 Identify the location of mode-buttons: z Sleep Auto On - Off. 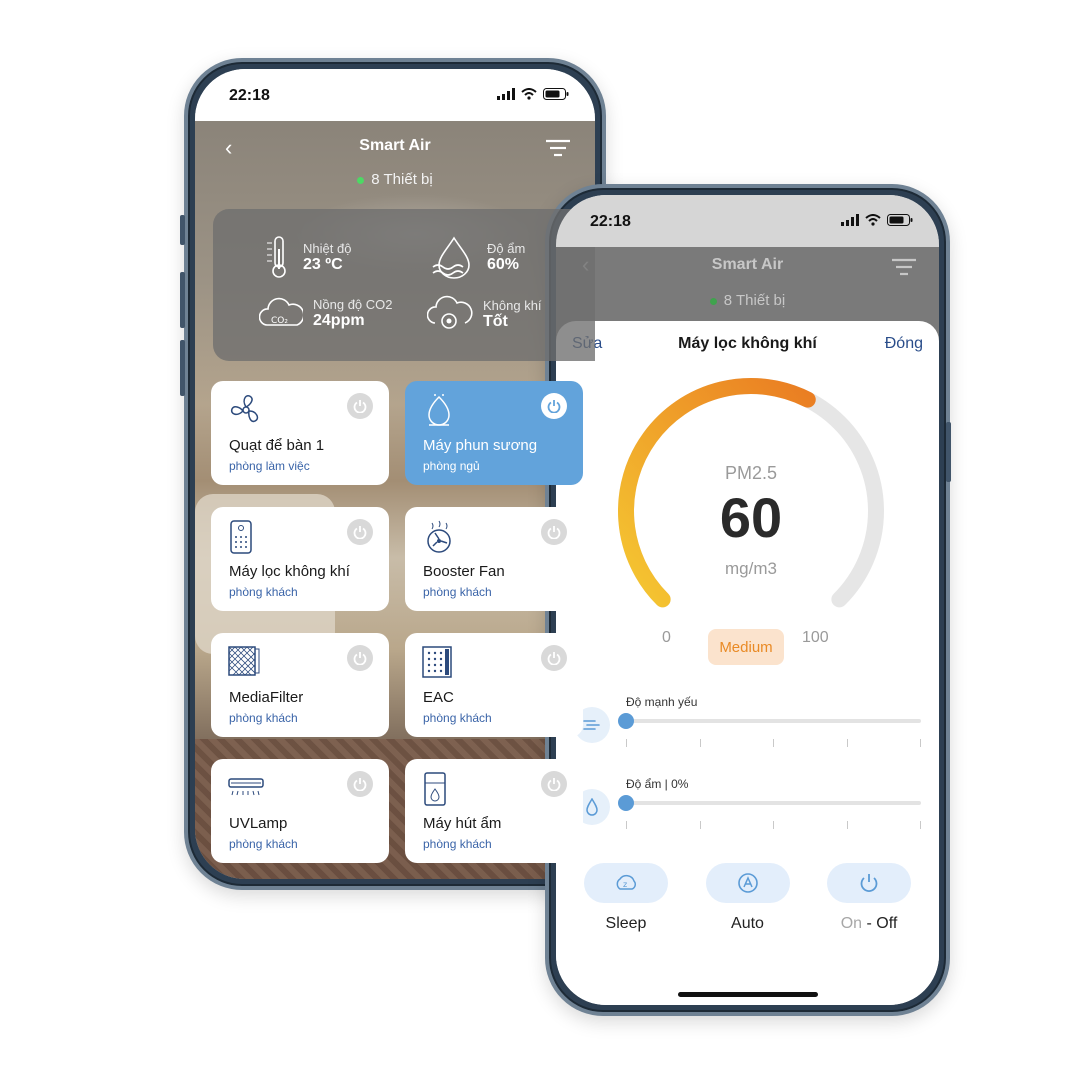
(747, 898).